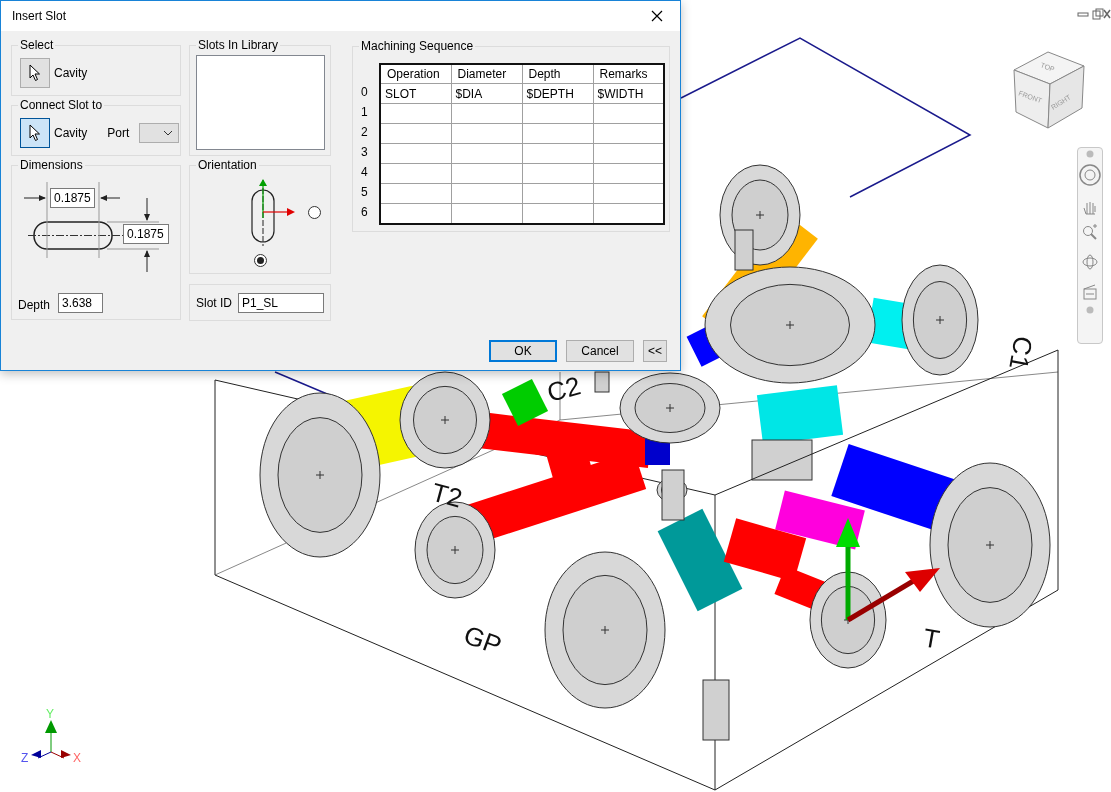 The image size is (1111, 792). Describe the element at coordinates (365, 152) in the screenshot. I see `row-number: 3` at that location.